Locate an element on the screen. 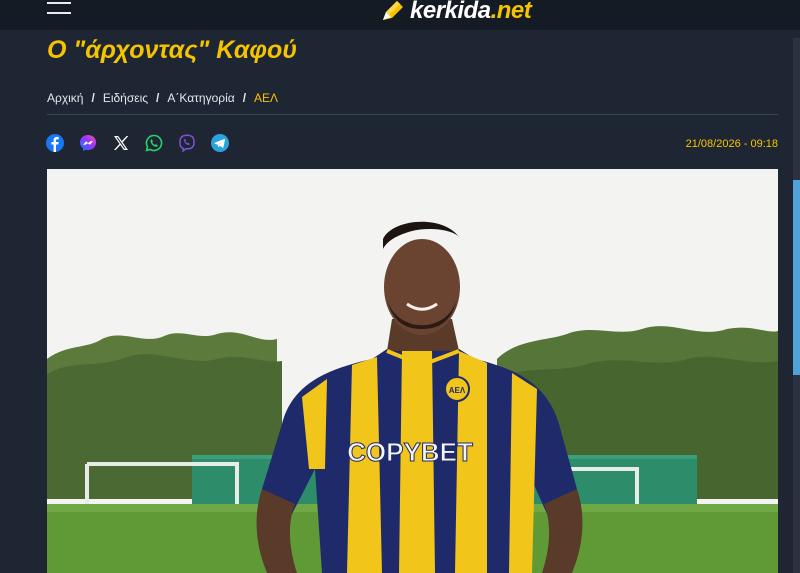  side-ad-strip is located at coordinates (796, 277).